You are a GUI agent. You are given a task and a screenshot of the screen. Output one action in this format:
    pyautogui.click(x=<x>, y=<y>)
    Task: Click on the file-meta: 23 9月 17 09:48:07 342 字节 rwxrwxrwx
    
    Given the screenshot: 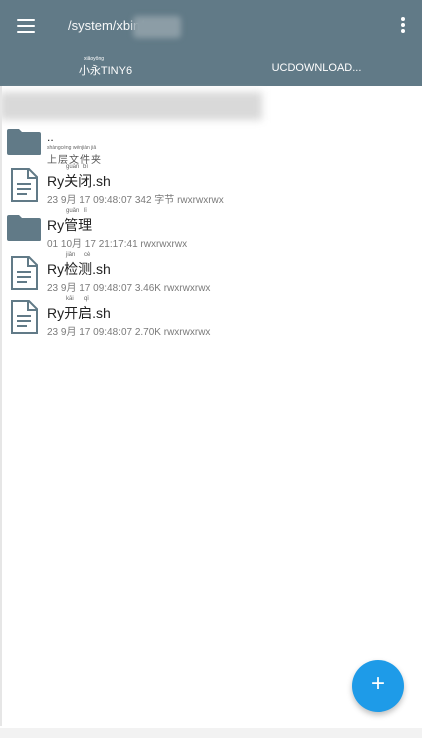 What is the action you would take?
    pyautogui.click(x=135, y=200)
    